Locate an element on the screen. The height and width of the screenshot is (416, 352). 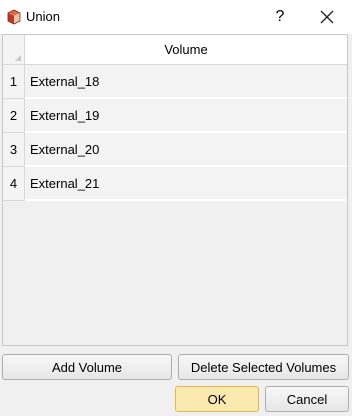
help-icon: ? is located at coordinates (280, 16).